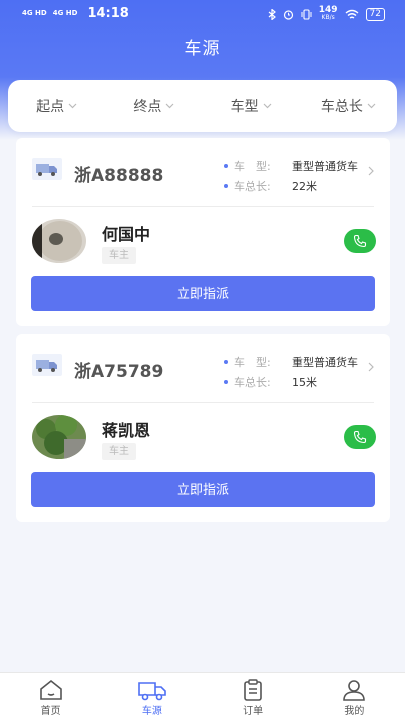 This screenshot has width=405, height=721. Describe the element at coordinates (253, 690) in the screenshot. I see `clipboard-icon` at that location.